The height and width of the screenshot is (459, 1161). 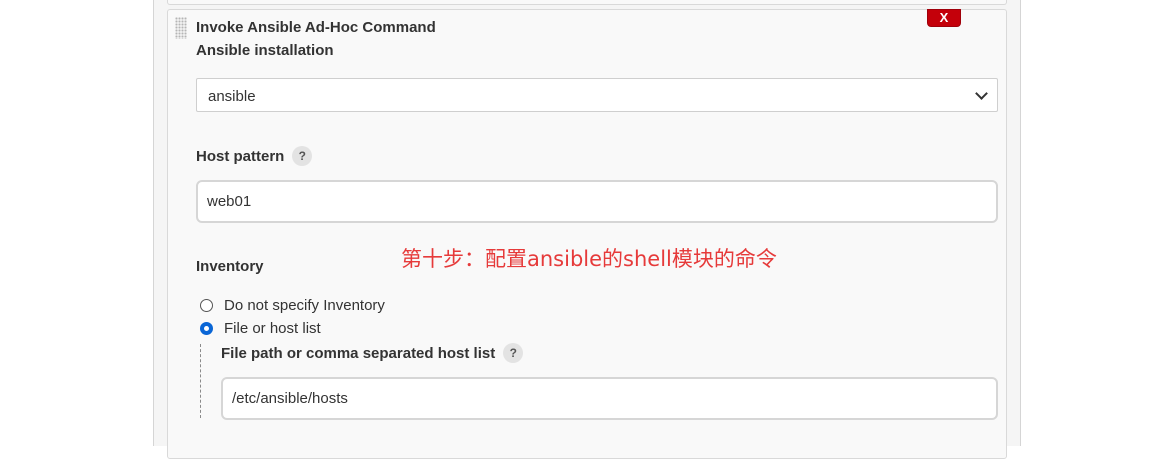 What do you see at coordinates (587, 2) in the screenshot?
I see `previous-step-block` at bounding box center [587, 2].